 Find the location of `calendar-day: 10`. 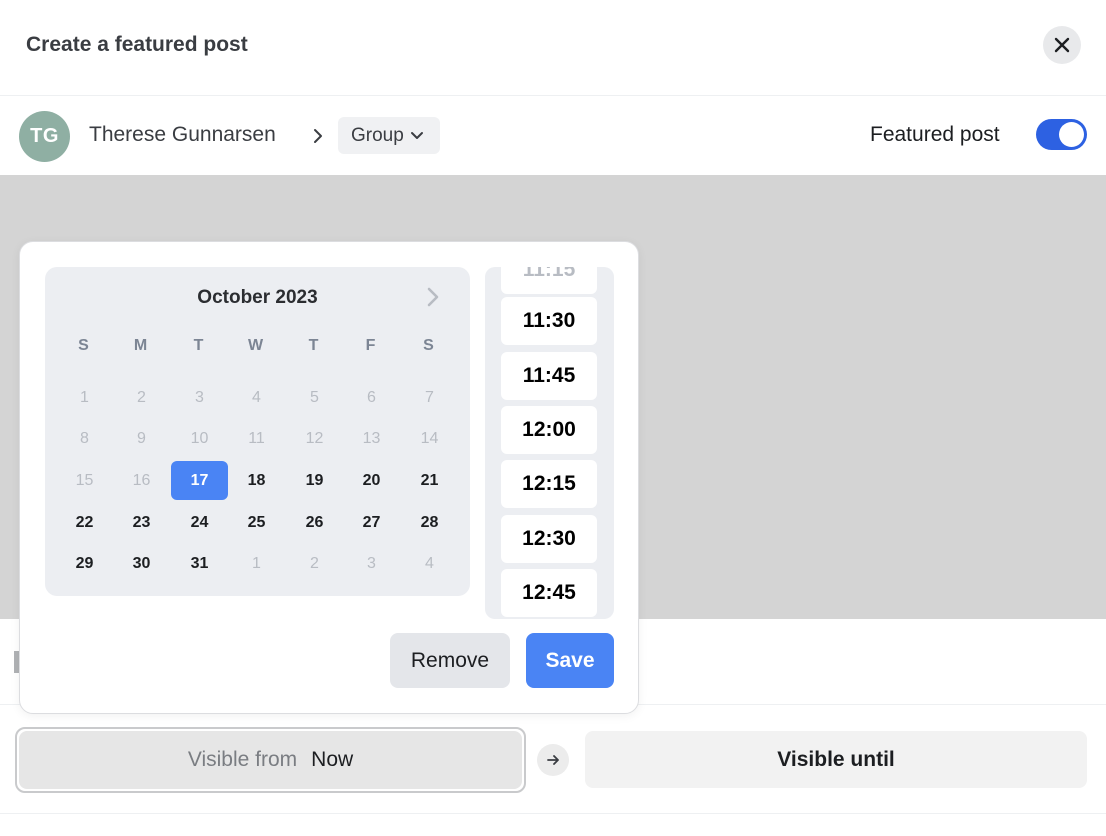

calendar-day: 10 is located at coordinates (199, 438).